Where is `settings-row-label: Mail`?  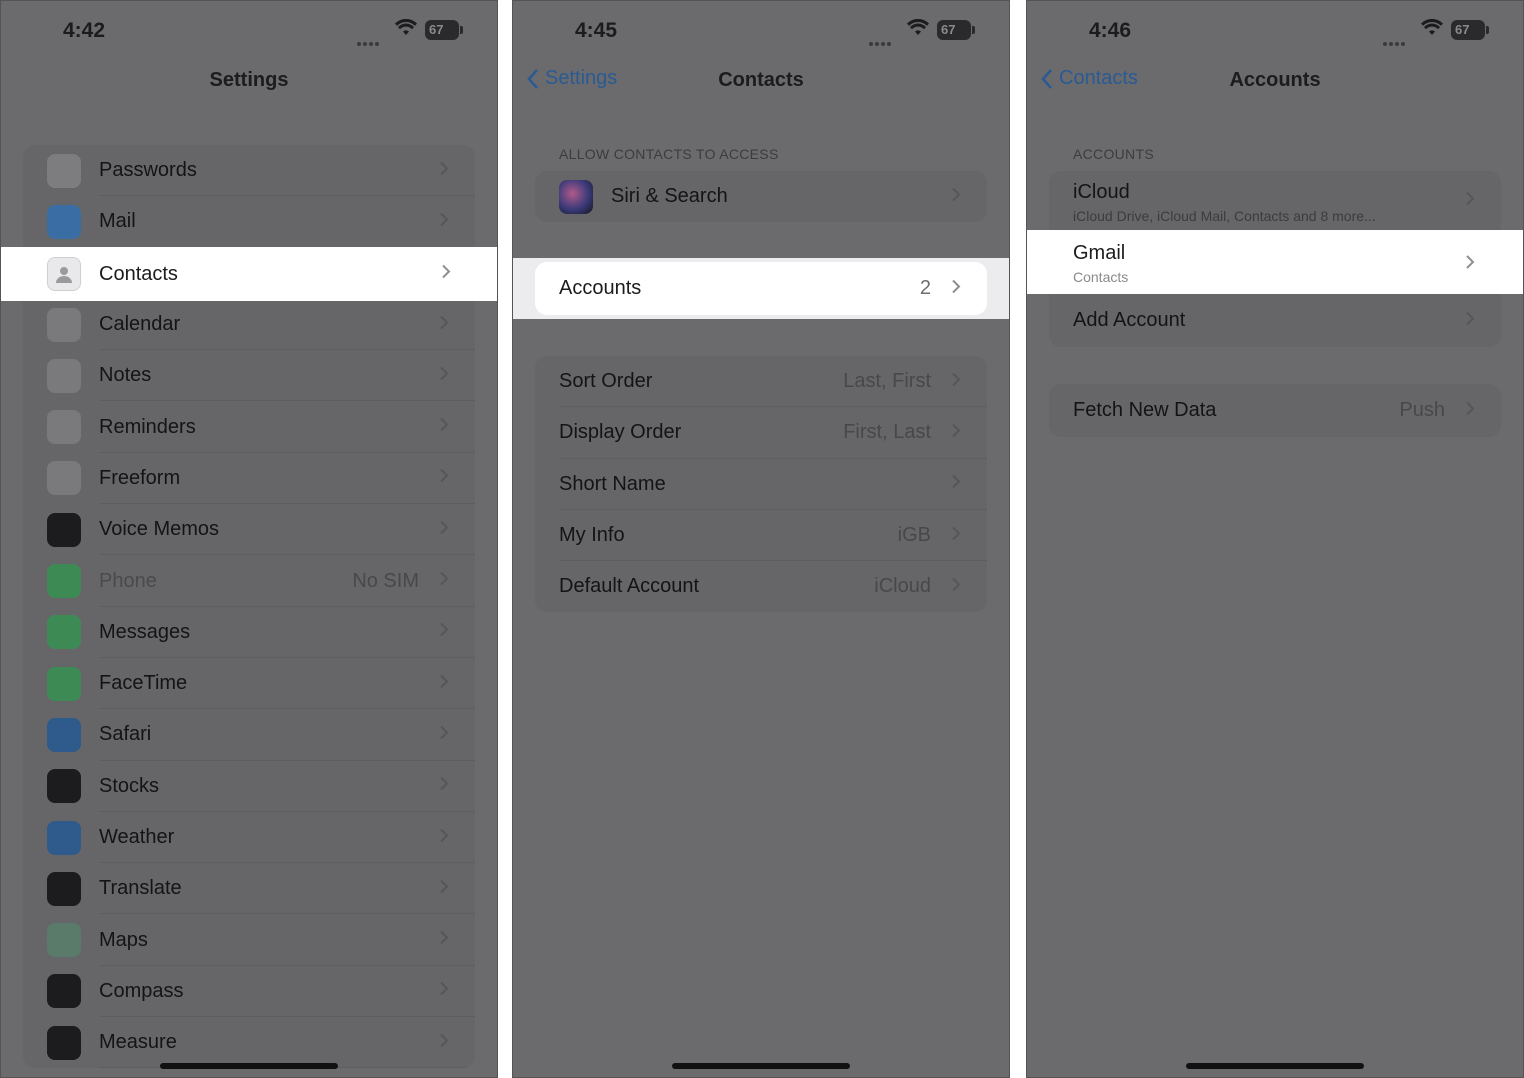
settings-row-label: Mail is located at coordinates (117, 221).